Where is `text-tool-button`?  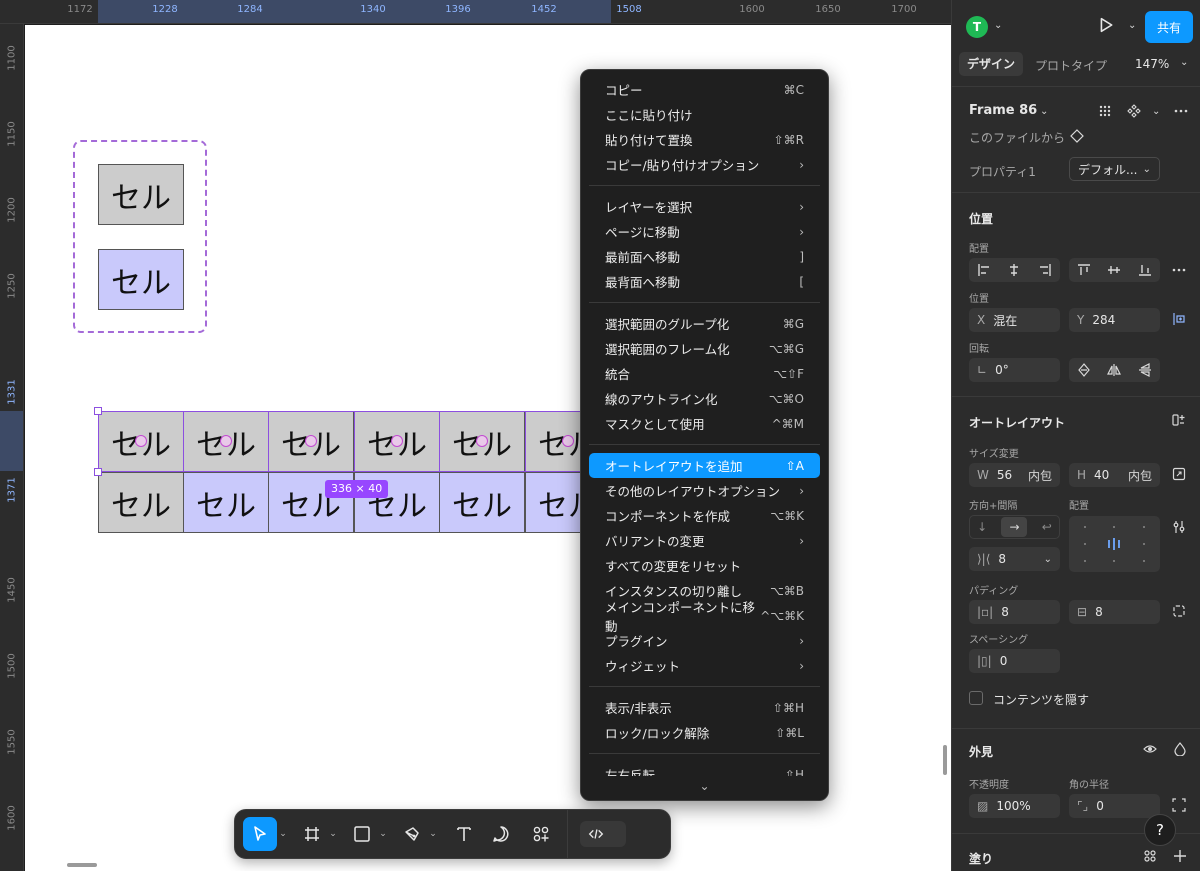
text-tool-button is located at coordinates (464, 834).